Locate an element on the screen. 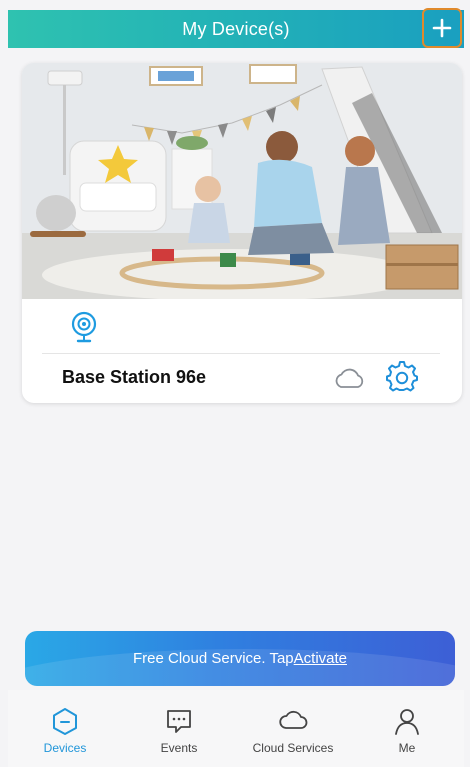 This screenshot has width=470, height=767. camera-row is located at coordinates (242, 331).